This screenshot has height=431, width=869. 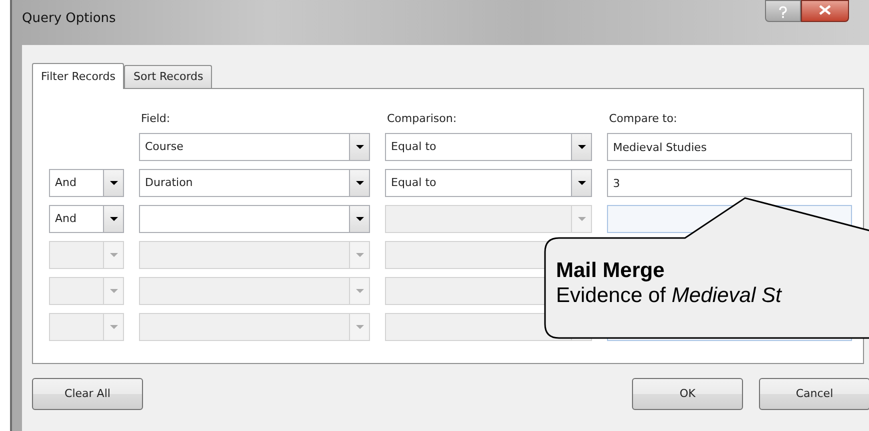 I want to click on input-field: 3, so click(x=729, y=183).